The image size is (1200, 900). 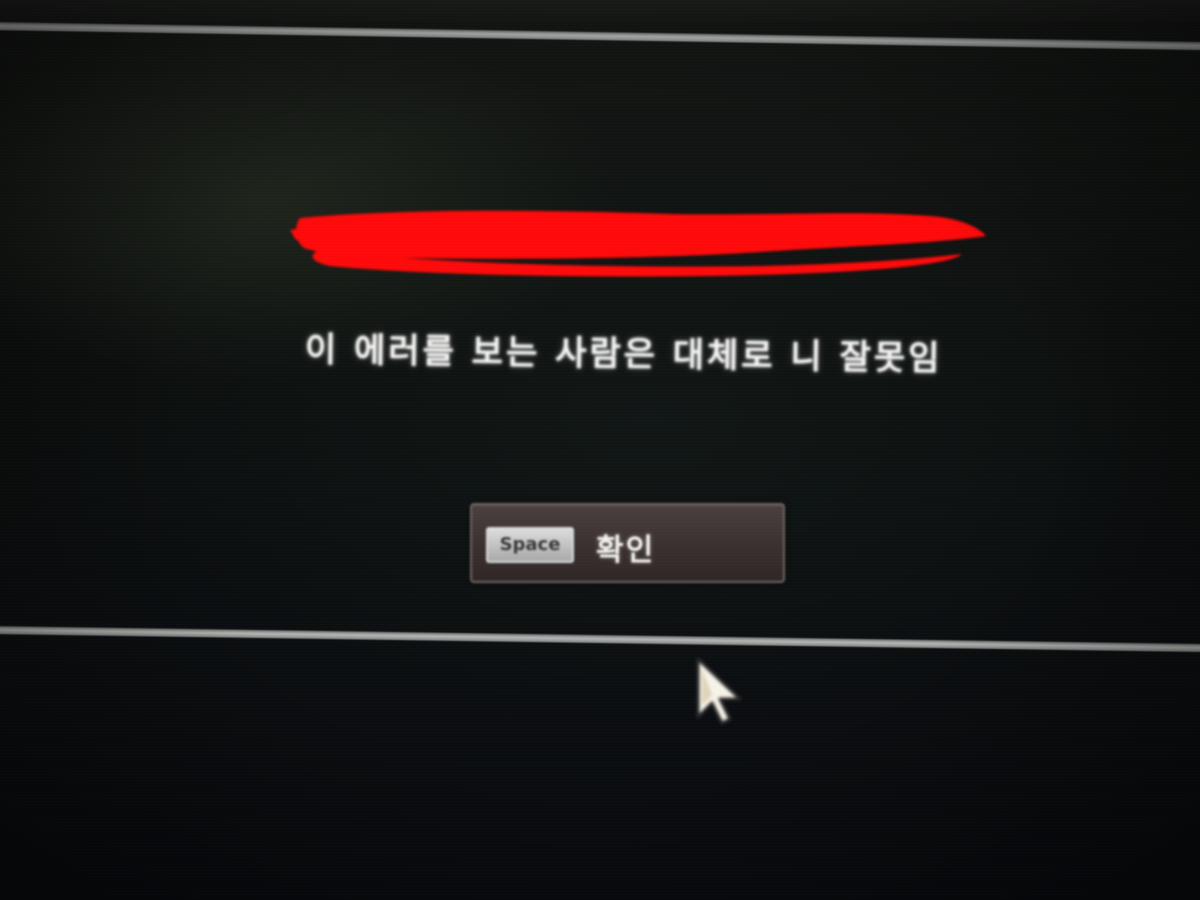 I want to click on top-strip, so click(x=600, y=11).